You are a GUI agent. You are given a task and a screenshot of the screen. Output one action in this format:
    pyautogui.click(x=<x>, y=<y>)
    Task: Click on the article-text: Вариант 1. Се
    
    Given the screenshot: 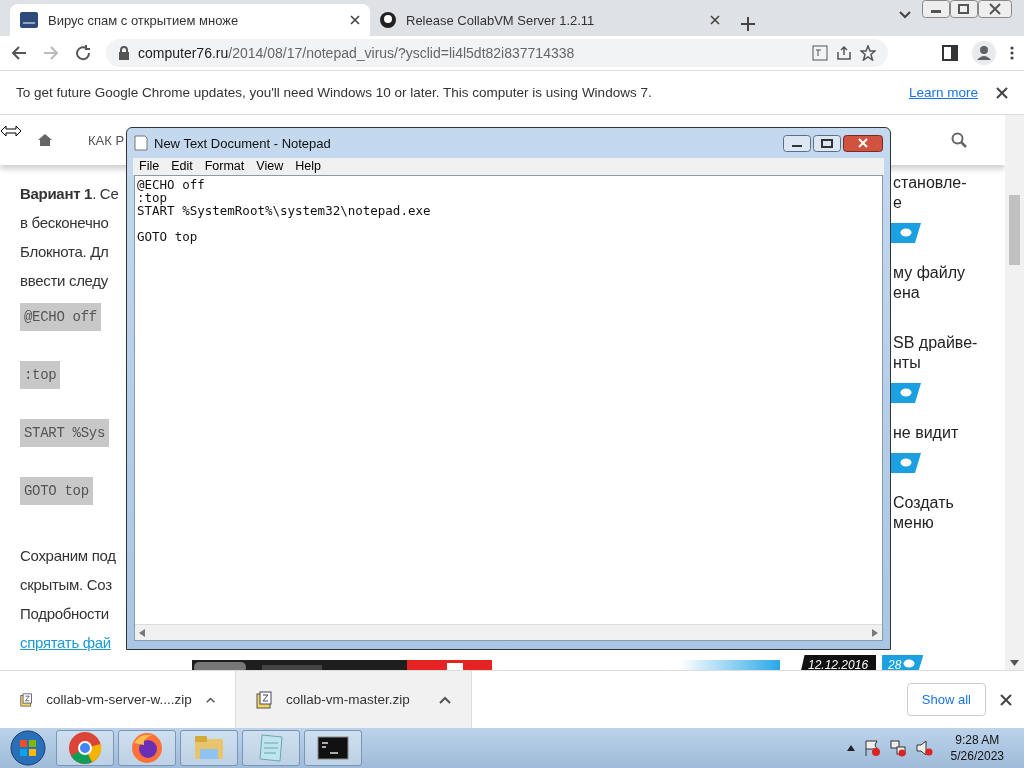 What is the action you would take?
    pyautogui.click(x=70, y=194)
    